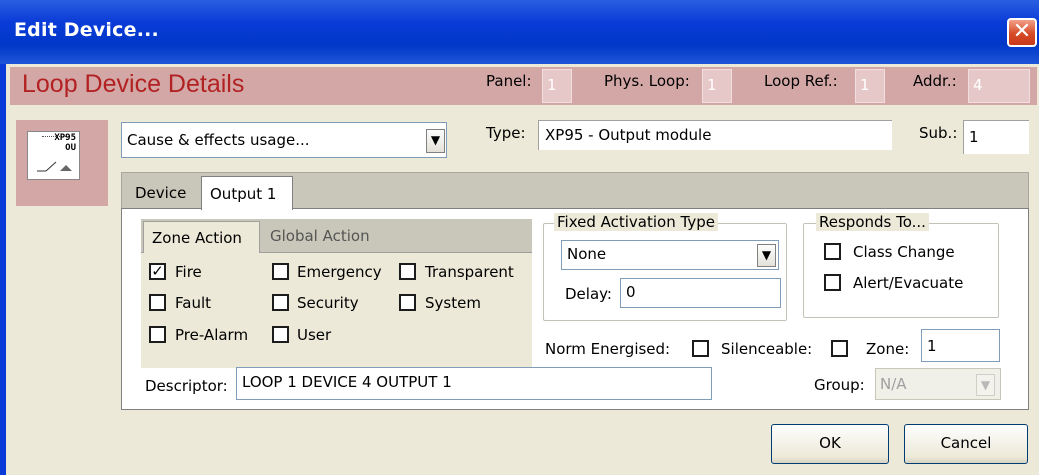 Image resolution: width=1039 pixels, height=475 pixels. What do you see at coordinates (904, 252) in the screenshot?
I see `class-change-label: Class Change` at bounding box center [904, 252].